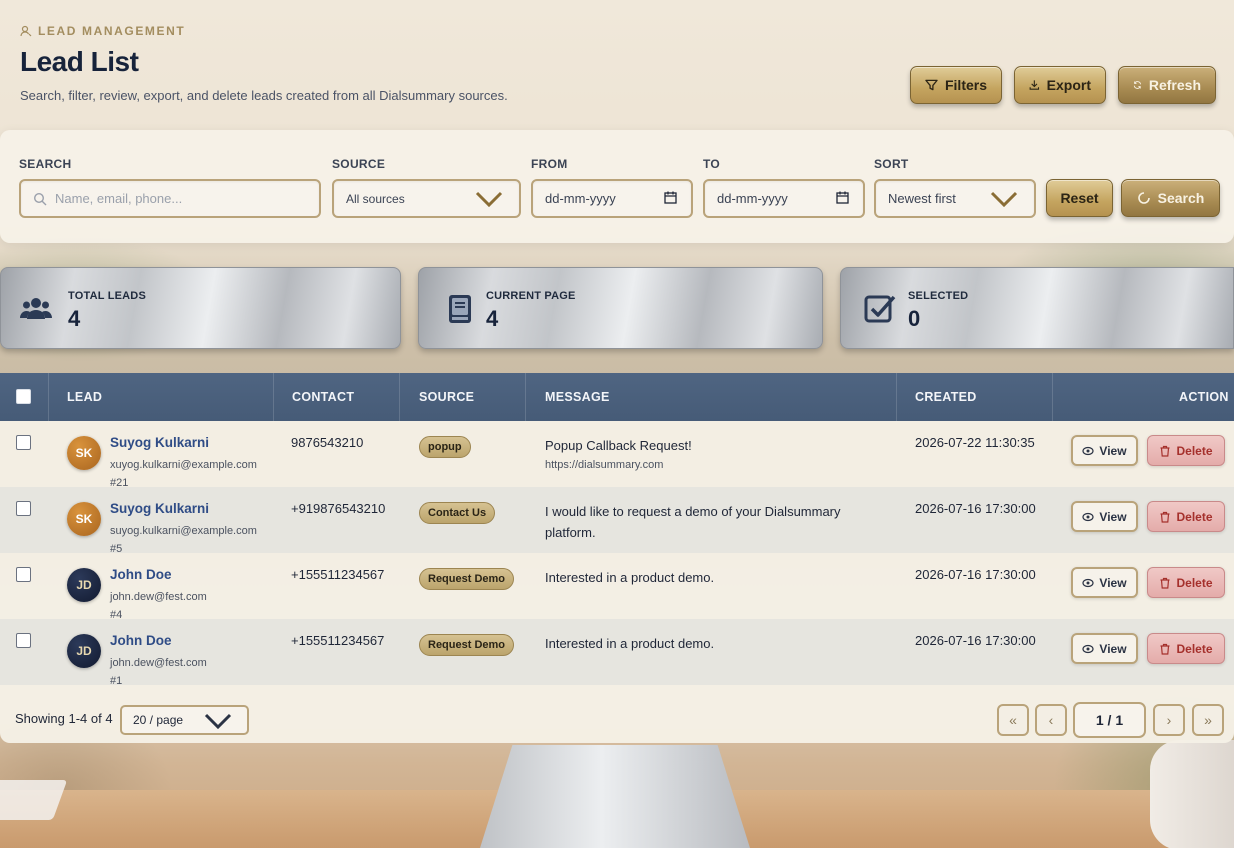  Describe the element at coordinates (45, 164) in the screenshot. I see `search-label: SEARCH` at that location.